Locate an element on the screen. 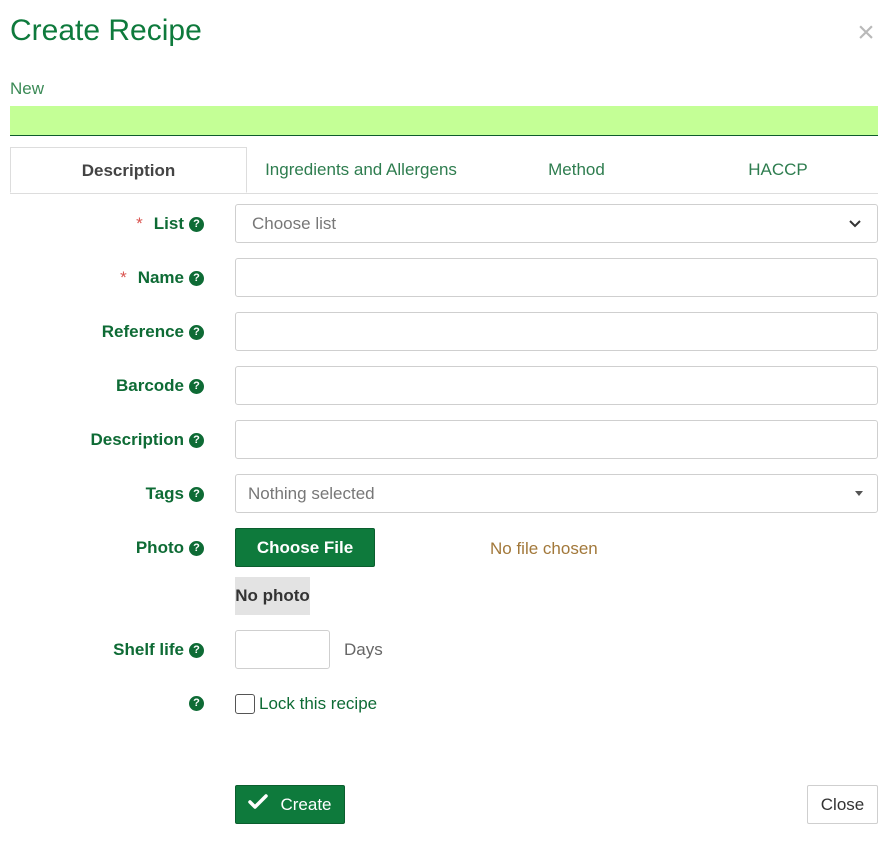 This screenshot has width=886, height=842. shelf-life-label: Shelf life ? is located at coordinates (158, 650).